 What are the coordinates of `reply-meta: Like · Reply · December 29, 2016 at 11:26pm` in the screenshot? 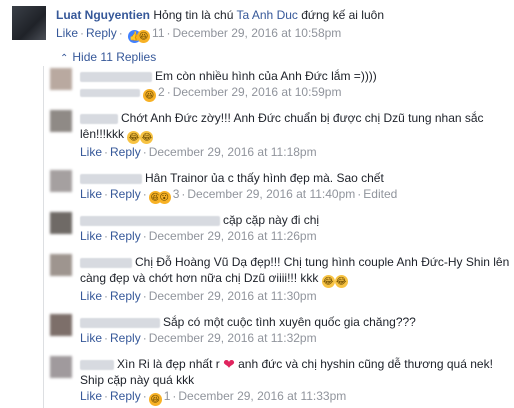 It's located at (198, 236).